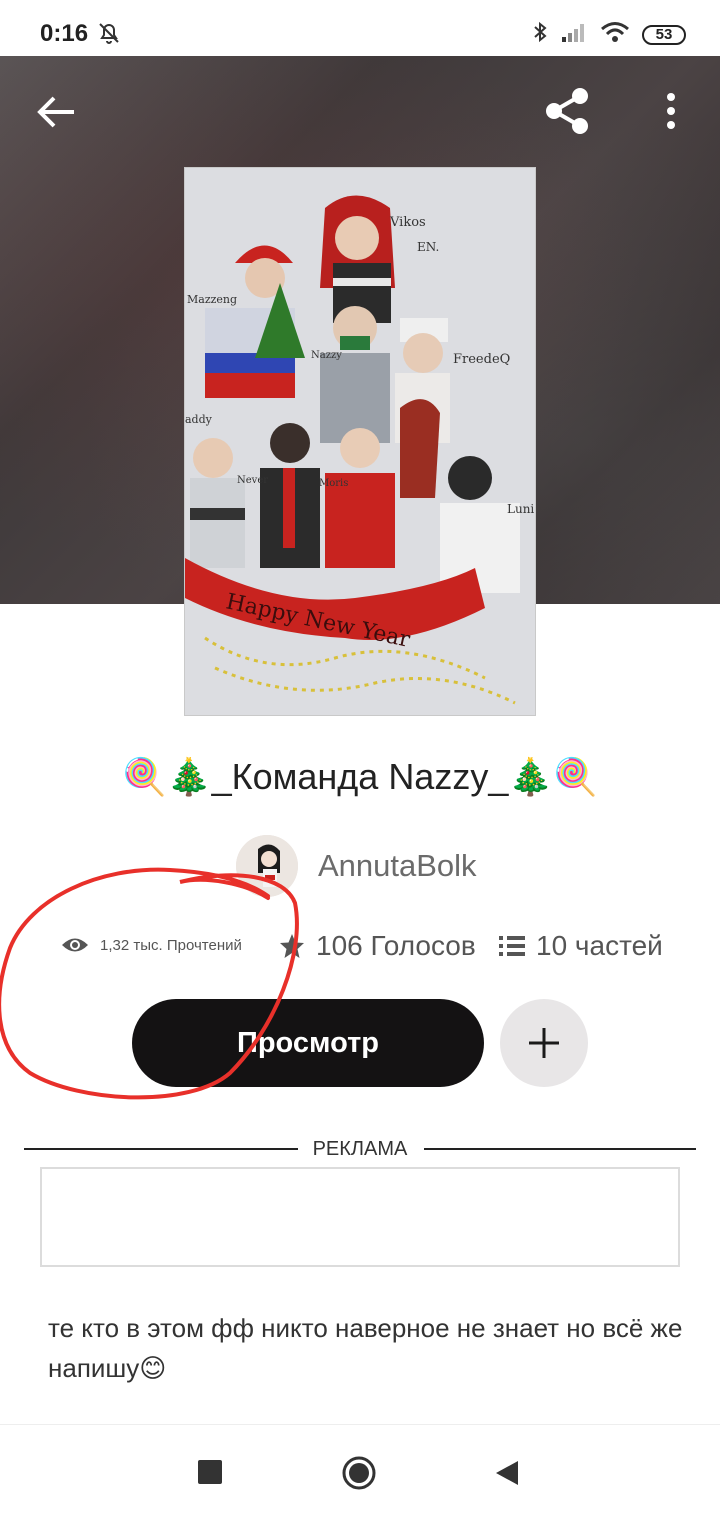 Image resolution: width=720 pixels, height=1521 pixels. What do you see at coordinates (292, 946) in the screenshot?
I see `star-icon` at bounding box center [292, 946].